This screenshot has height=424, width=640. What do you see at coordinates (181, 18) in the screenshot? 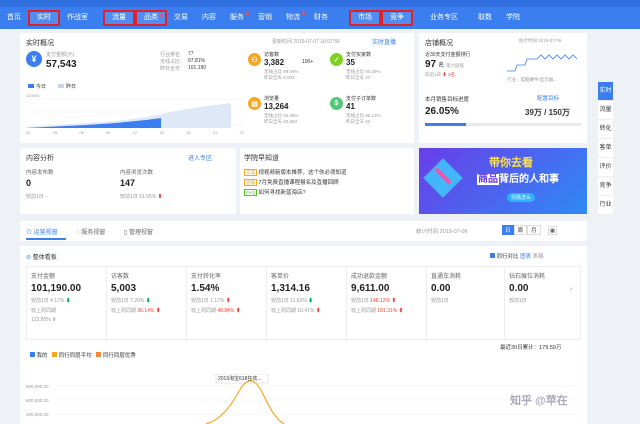
I see `nav-trade: 交易` at bounding box center [181, 18].